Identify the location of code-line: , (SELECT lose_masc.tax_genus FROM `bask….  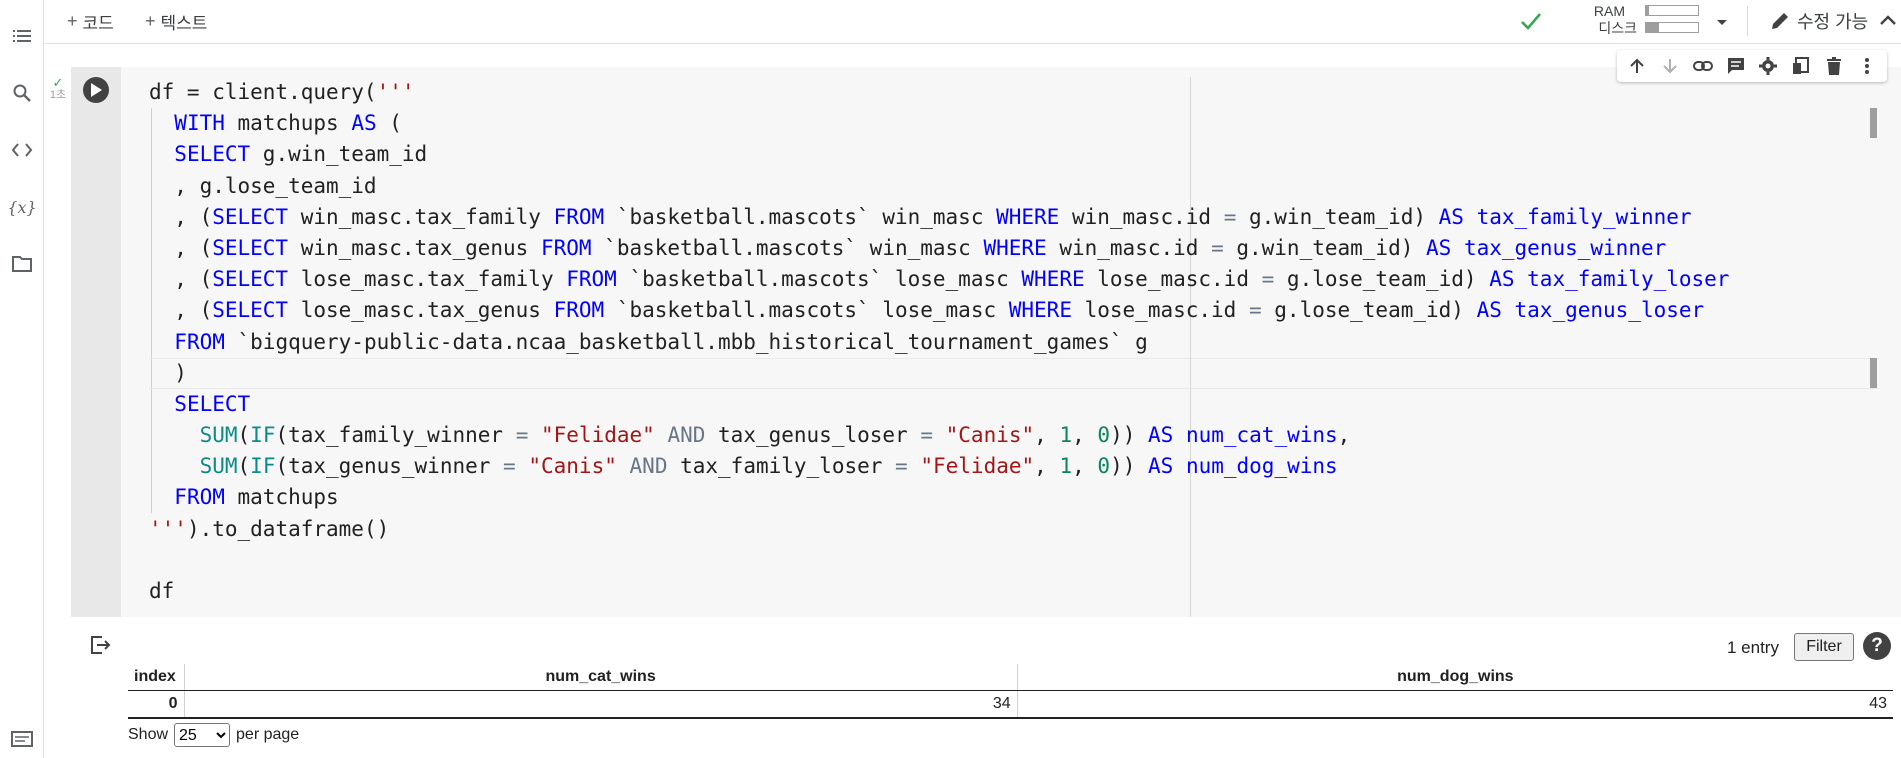
(999, 310).